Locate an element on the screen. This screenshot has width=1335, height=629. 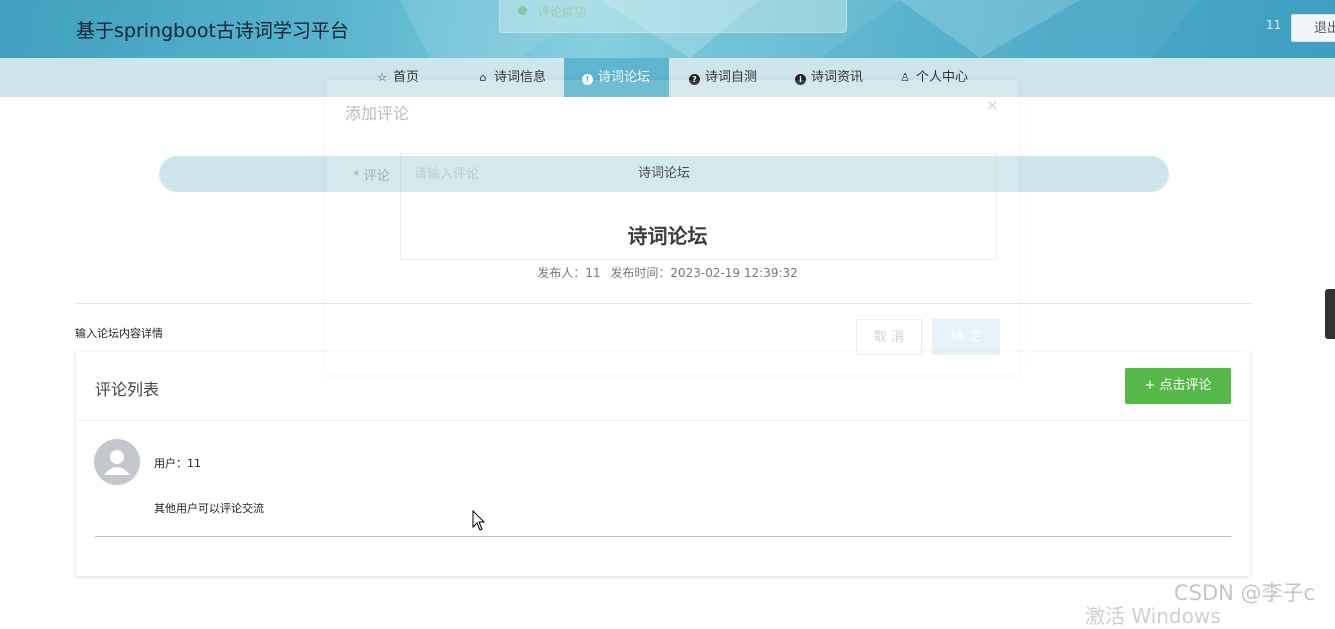
comment-divider is located at coordinates (663, 536).